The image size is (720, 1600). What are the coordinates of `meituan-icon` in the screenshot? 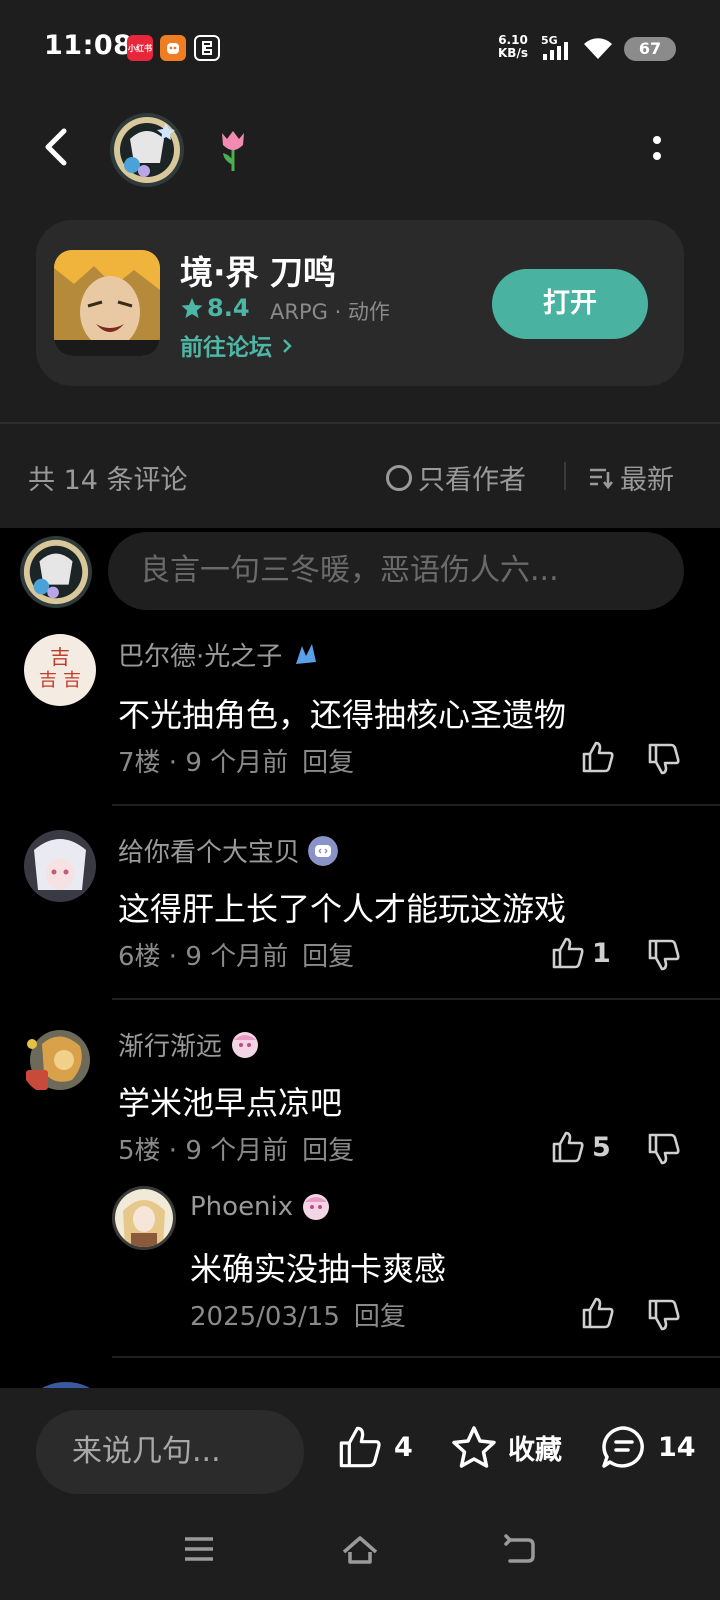 It's located at (207, 48).